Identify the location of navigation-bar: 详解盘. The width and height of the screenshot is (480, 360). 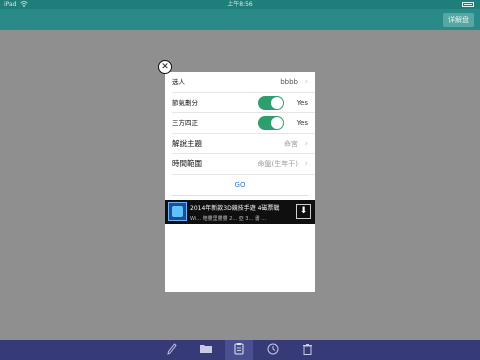
(240, 19).